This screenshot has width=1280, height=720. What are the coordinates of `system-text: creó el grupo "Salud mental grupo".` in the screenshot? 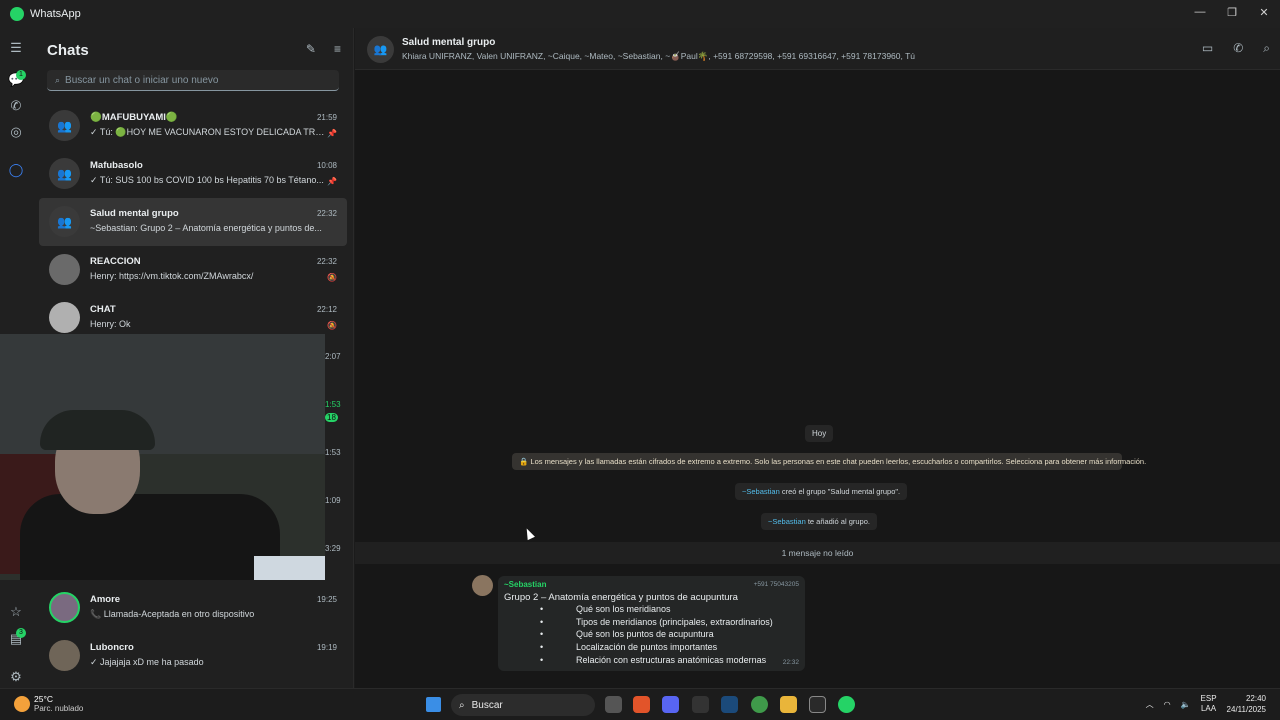 It's located at (840, 491).